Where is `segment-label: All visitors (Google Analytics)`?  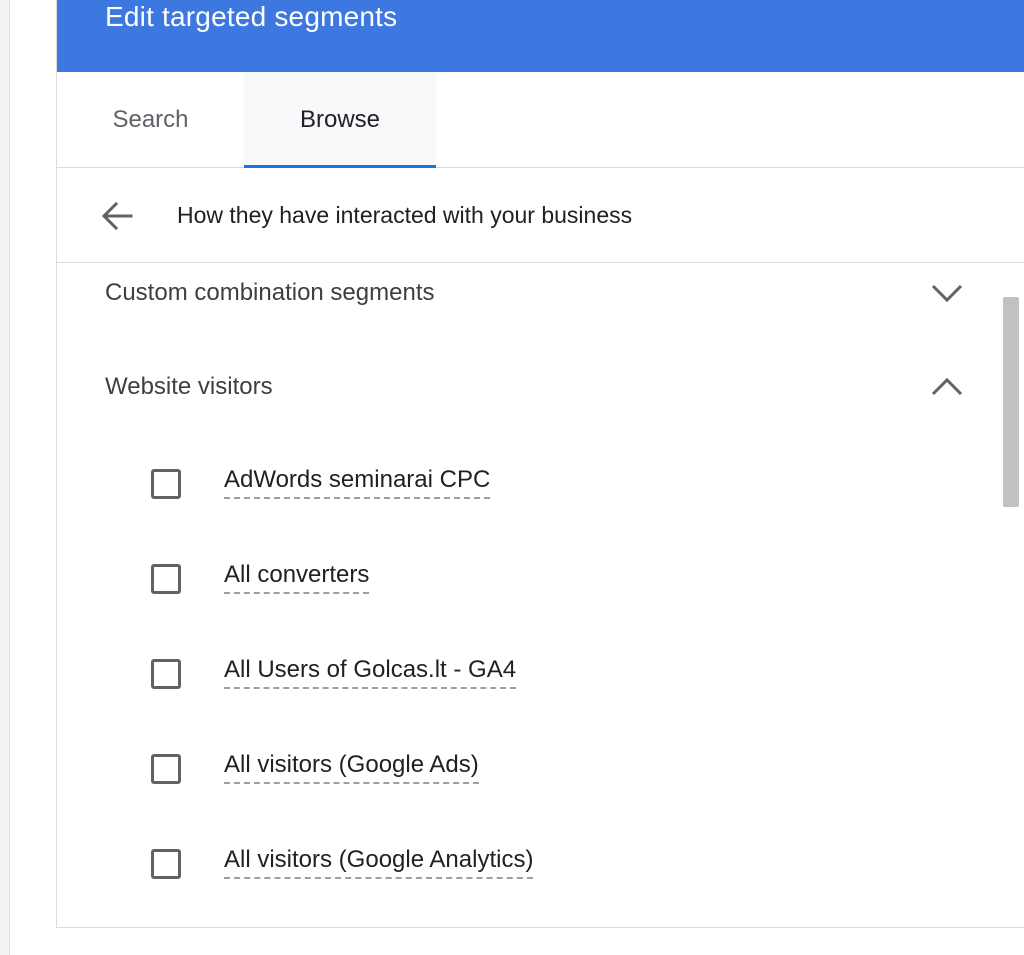
segment-label: All visitors (Google Analytics) is located at coordinates (379, 861).